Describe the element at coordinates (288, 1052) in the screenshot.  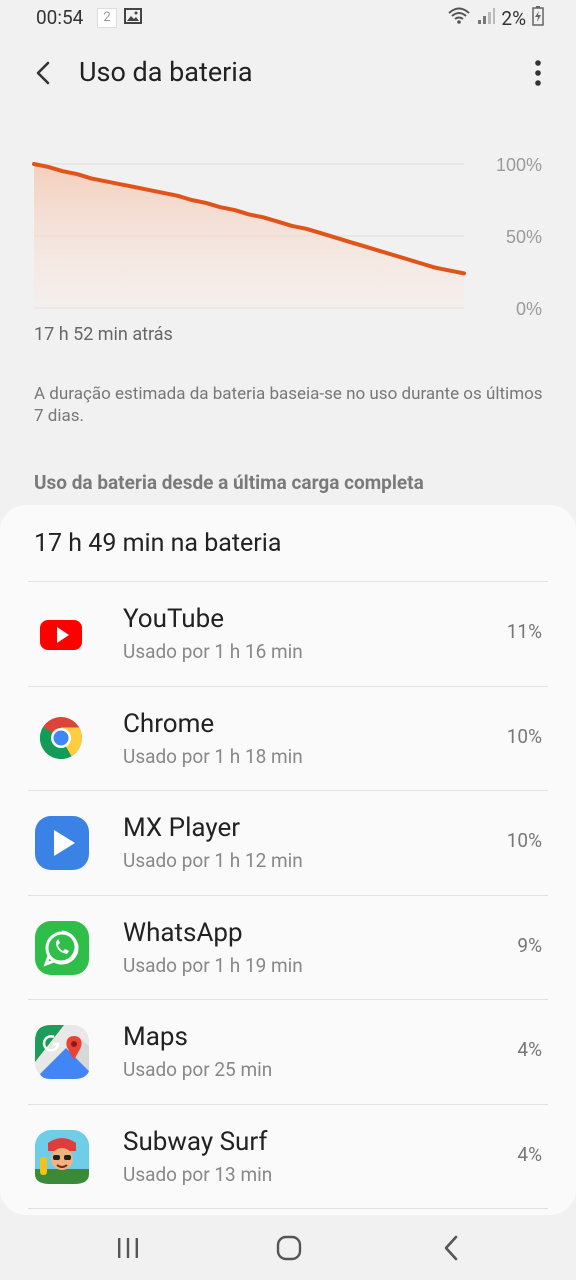
I see `app-row-maps: Maps Usado por 25 min 4%` at that location.